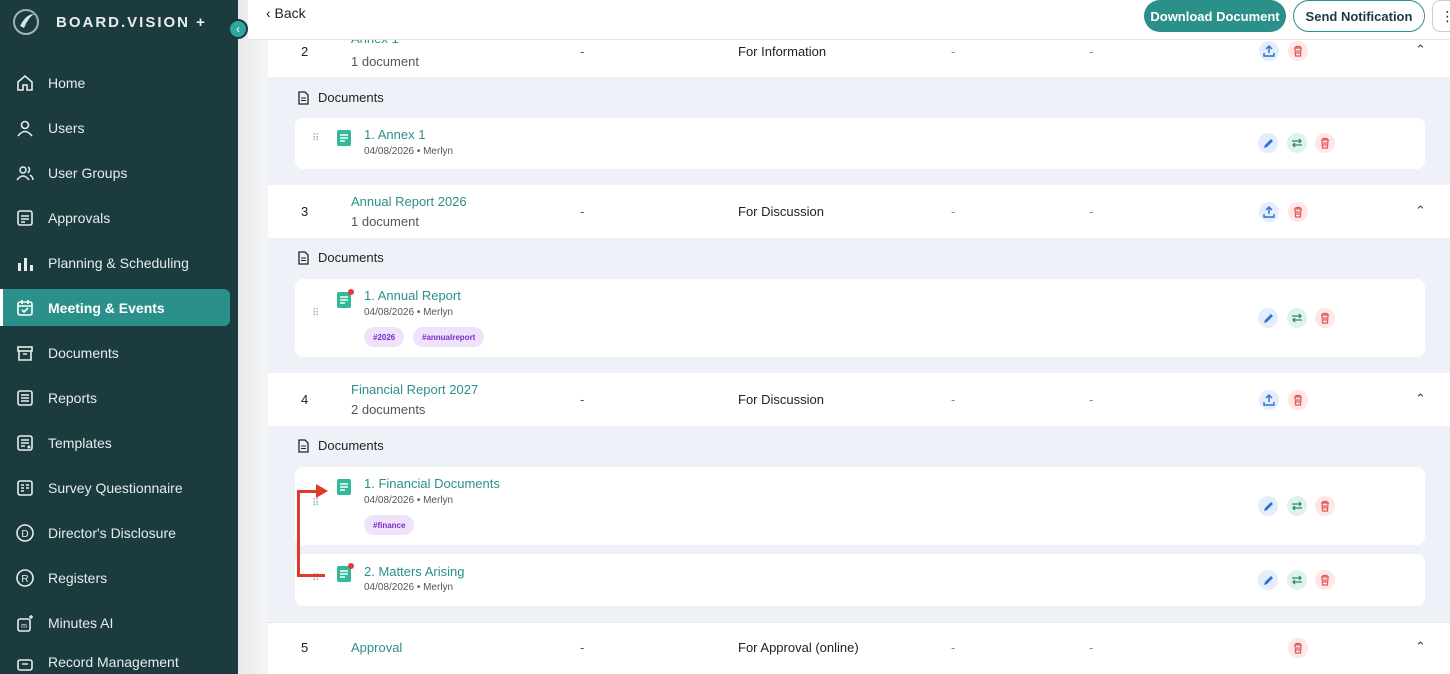 This screenshot has width=1450, height=674. What do you see at coordinates (119, 658) in the screenshot?
I see `sidebar-item-records: Record Management` at bounding box center [119, 658].